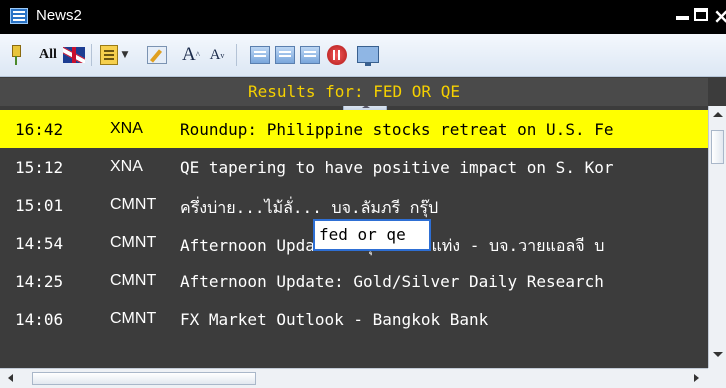 The width and height of the screenshot is (726, 388). Describe the element at coordinates (48, 55) in the screenshot. I see `all-button: All` at that location.